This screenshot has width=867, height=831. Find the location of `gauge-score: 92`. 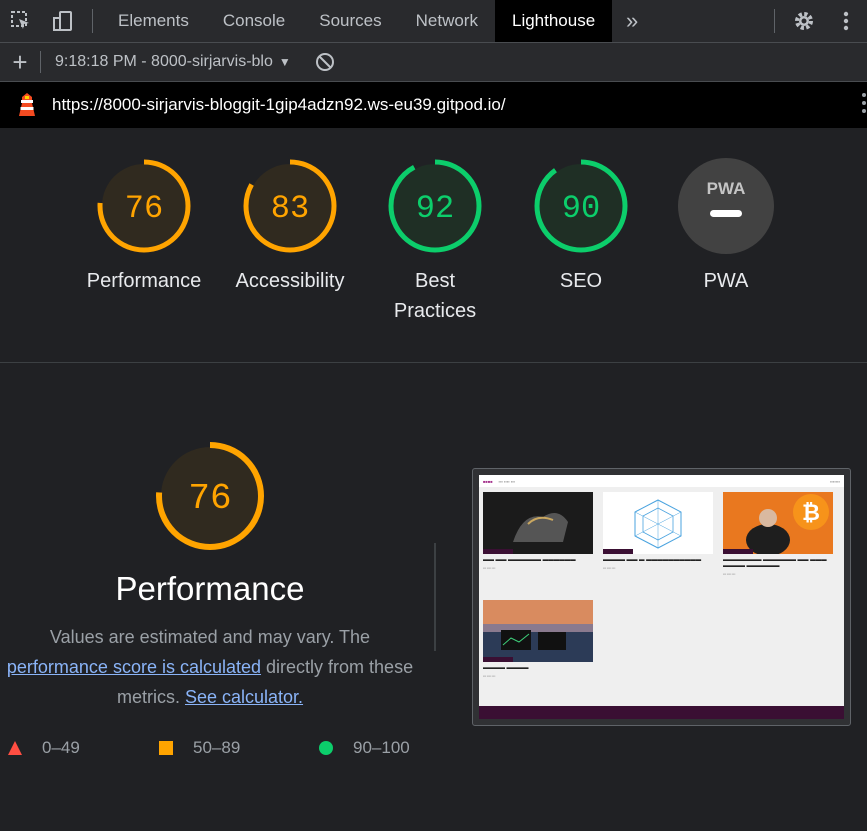

gauge-score: 92 is located at coordinates (435, 208).